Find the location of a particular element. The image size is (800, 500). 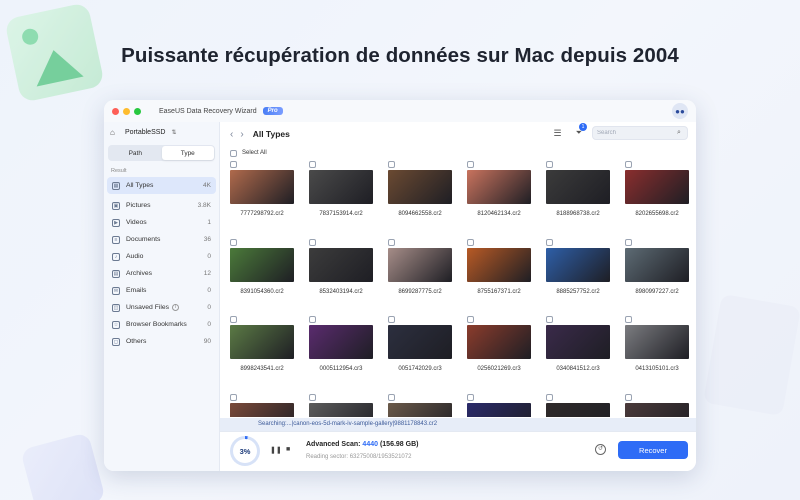

category-unsaved-files: ◫ Unsaved Files i 0 is located at coordinates (161, 307).